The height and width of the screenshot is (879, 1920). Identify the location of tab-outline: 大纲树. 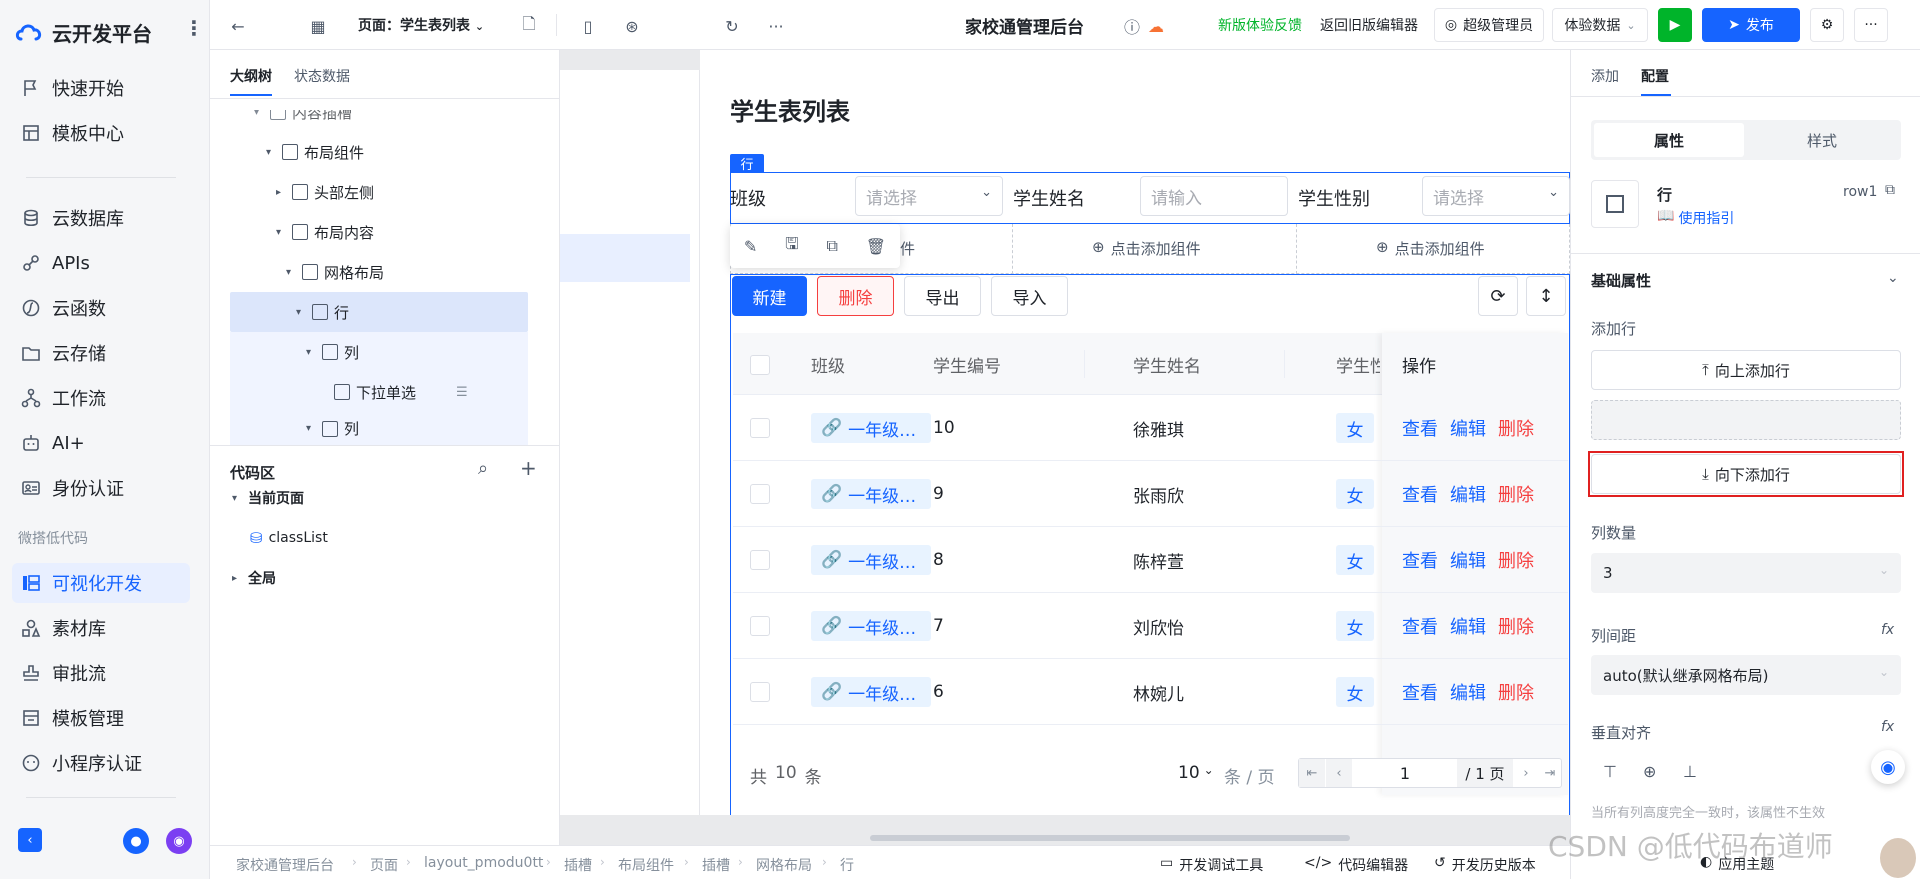
(251, 81).